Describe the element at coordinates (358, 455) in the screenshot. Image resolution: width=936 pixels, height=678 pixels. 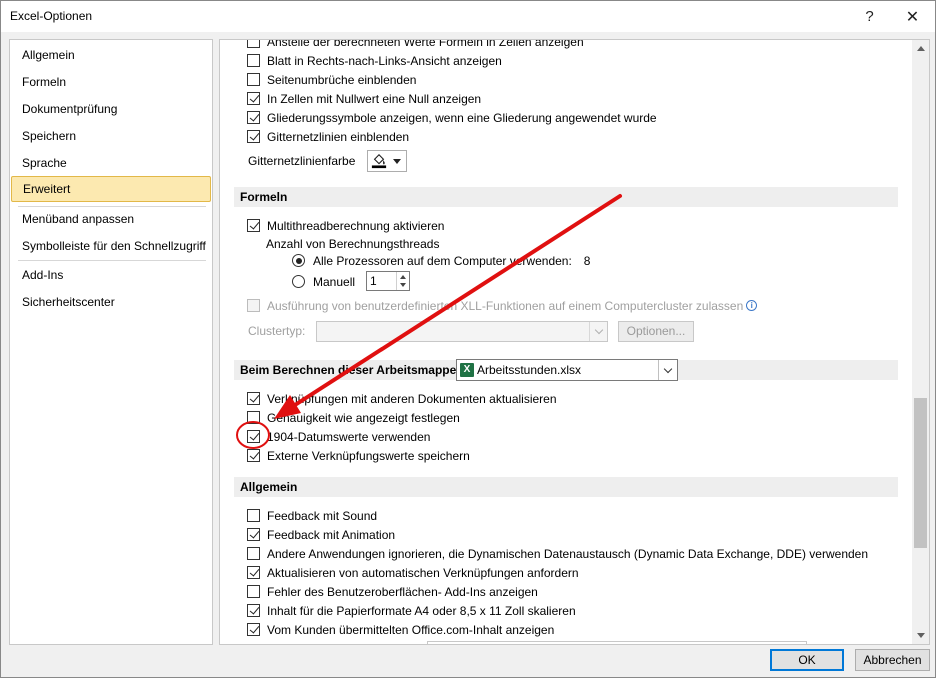
I see `option-row: Externe Verknüpfungswerte speichern` at that location.